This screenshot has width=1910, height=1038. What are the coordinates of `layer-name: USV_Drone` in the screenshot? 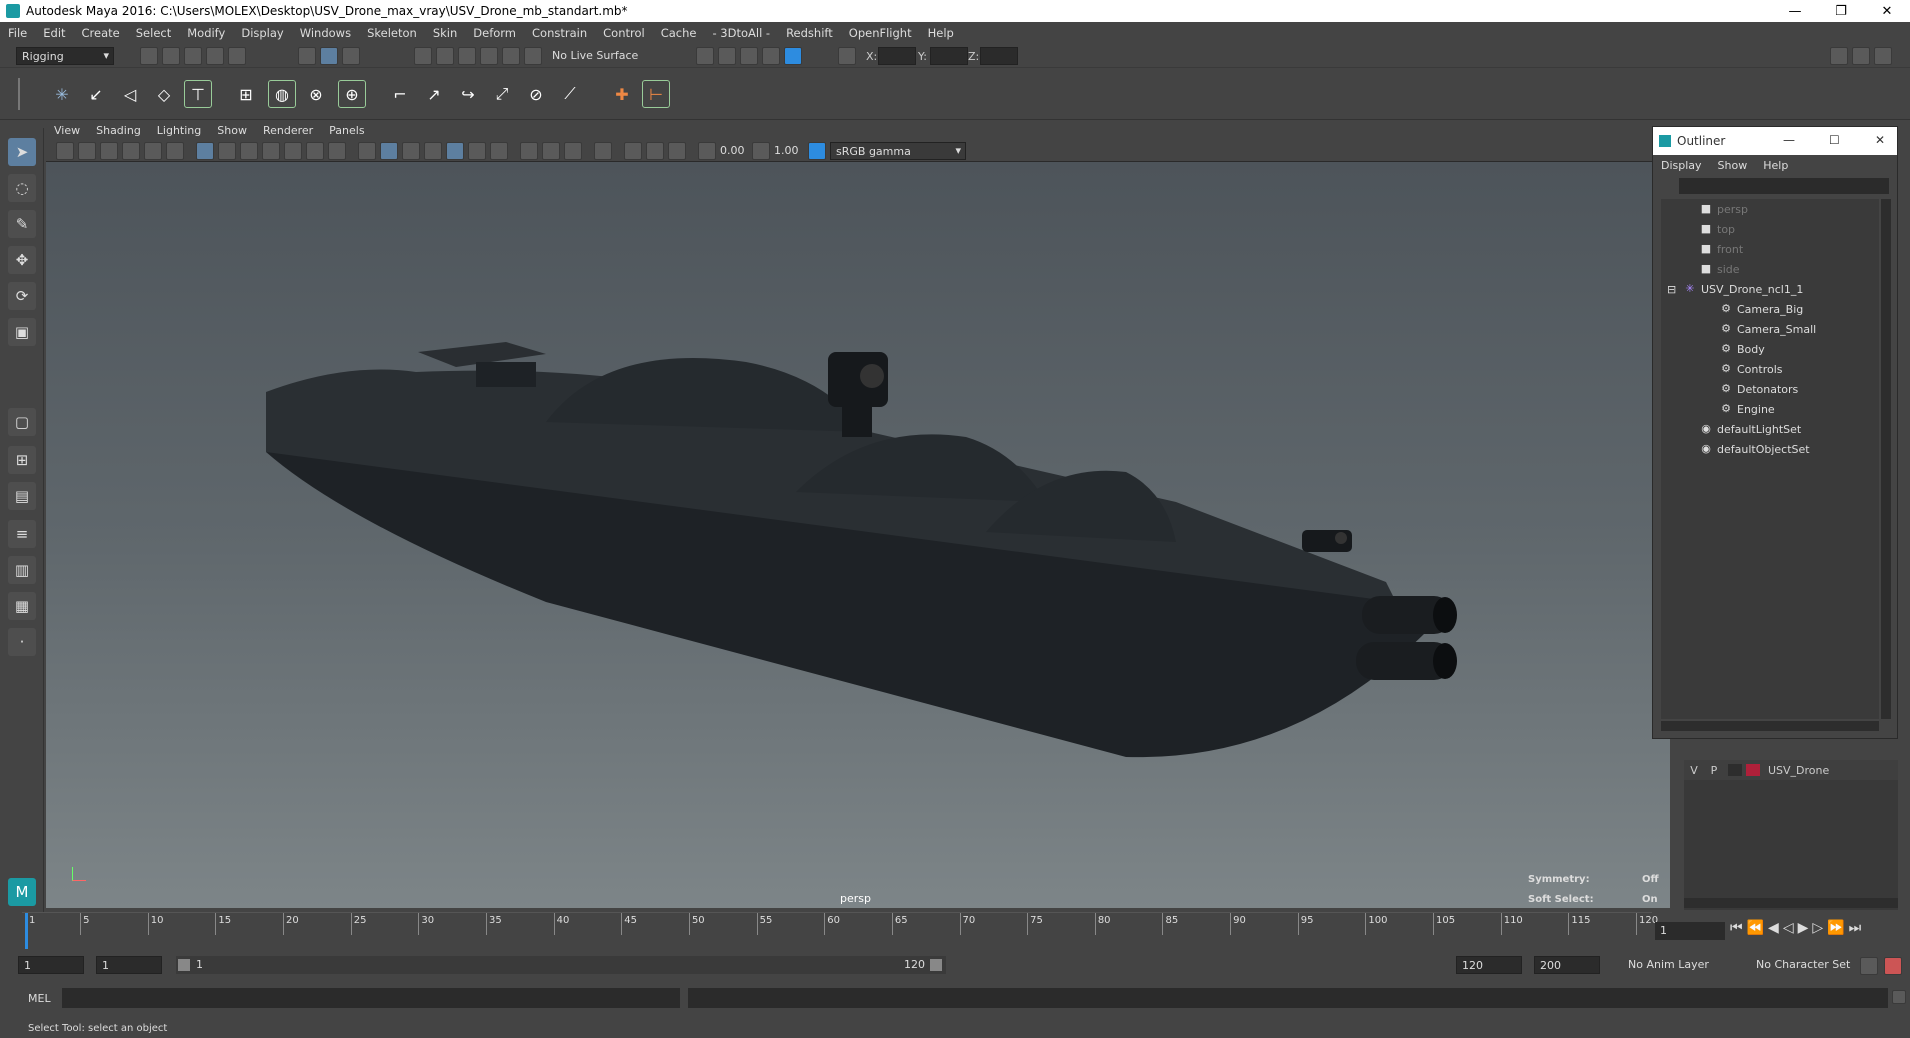 It's located at (1798, 770).